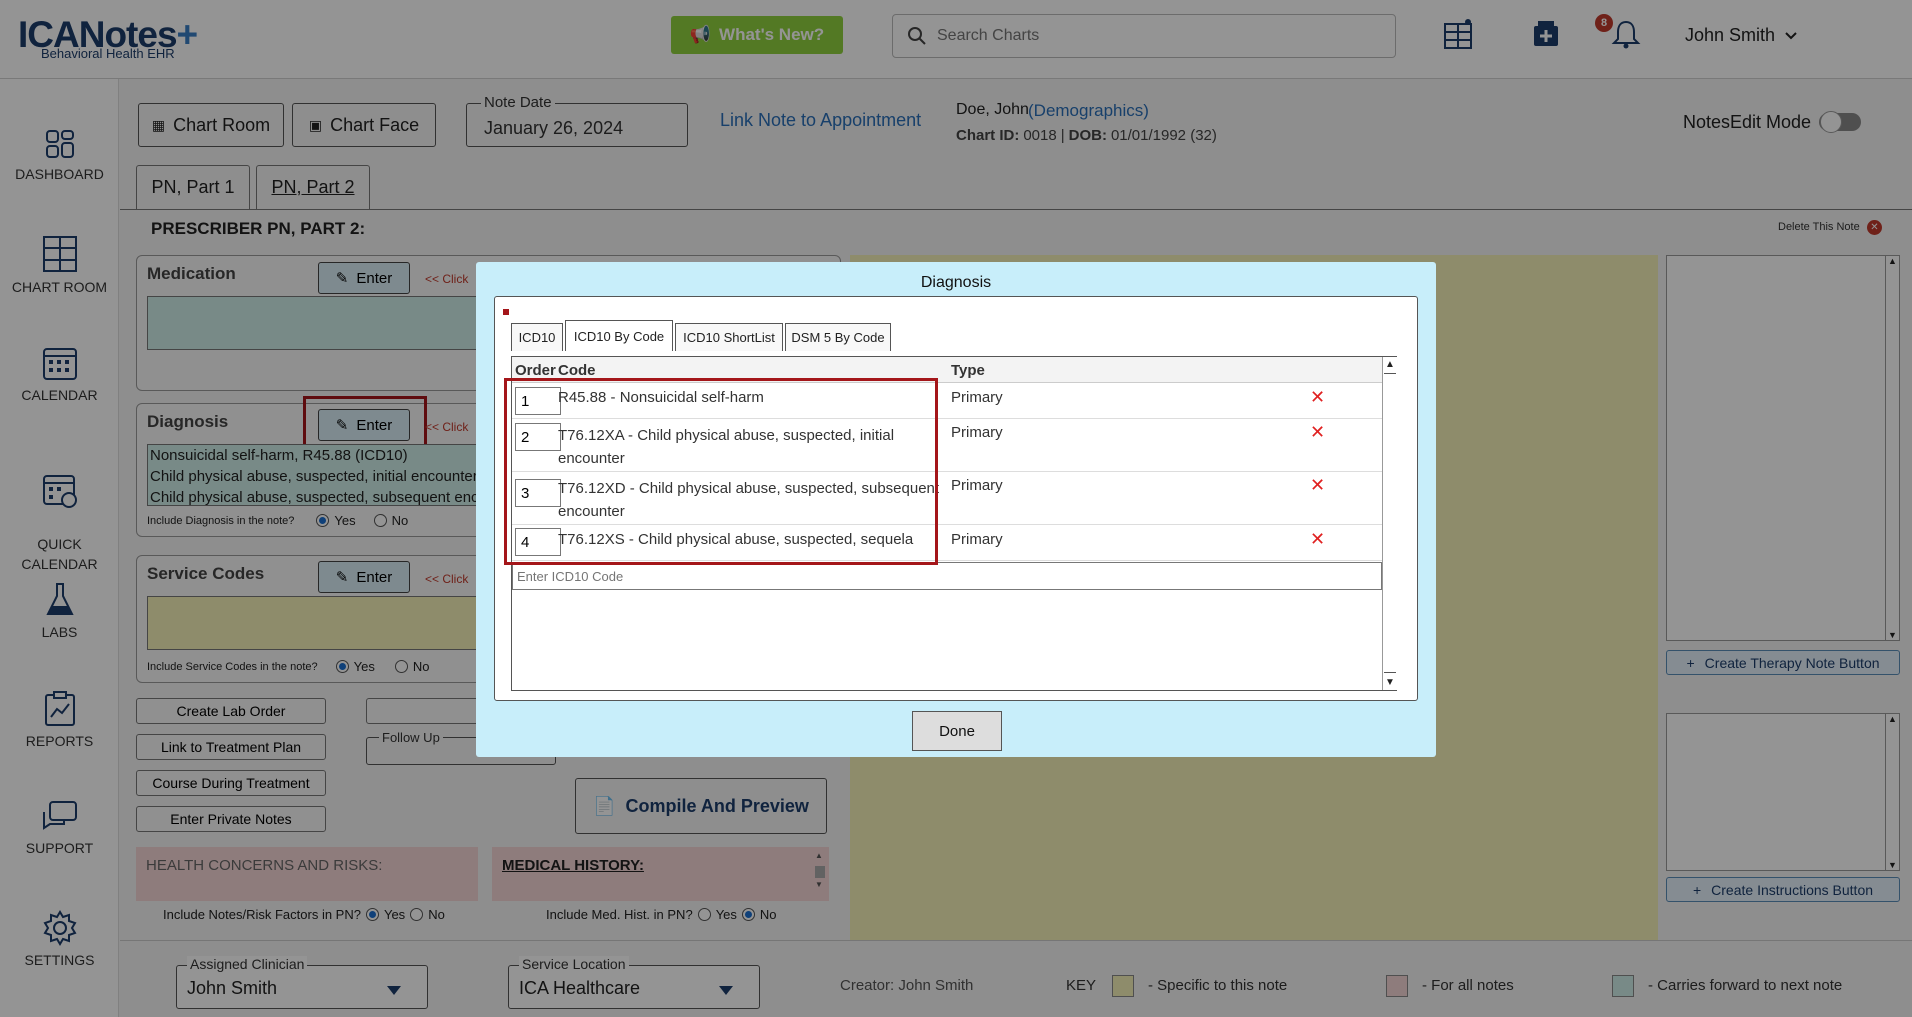 The height and width of the screenshot is (1017, 1912). What do you see at coordinates (838, 337) in the screenshot?
I see `tab-dsm5-by-code: DSM 5 By Code` at bounding box center [838, 337].